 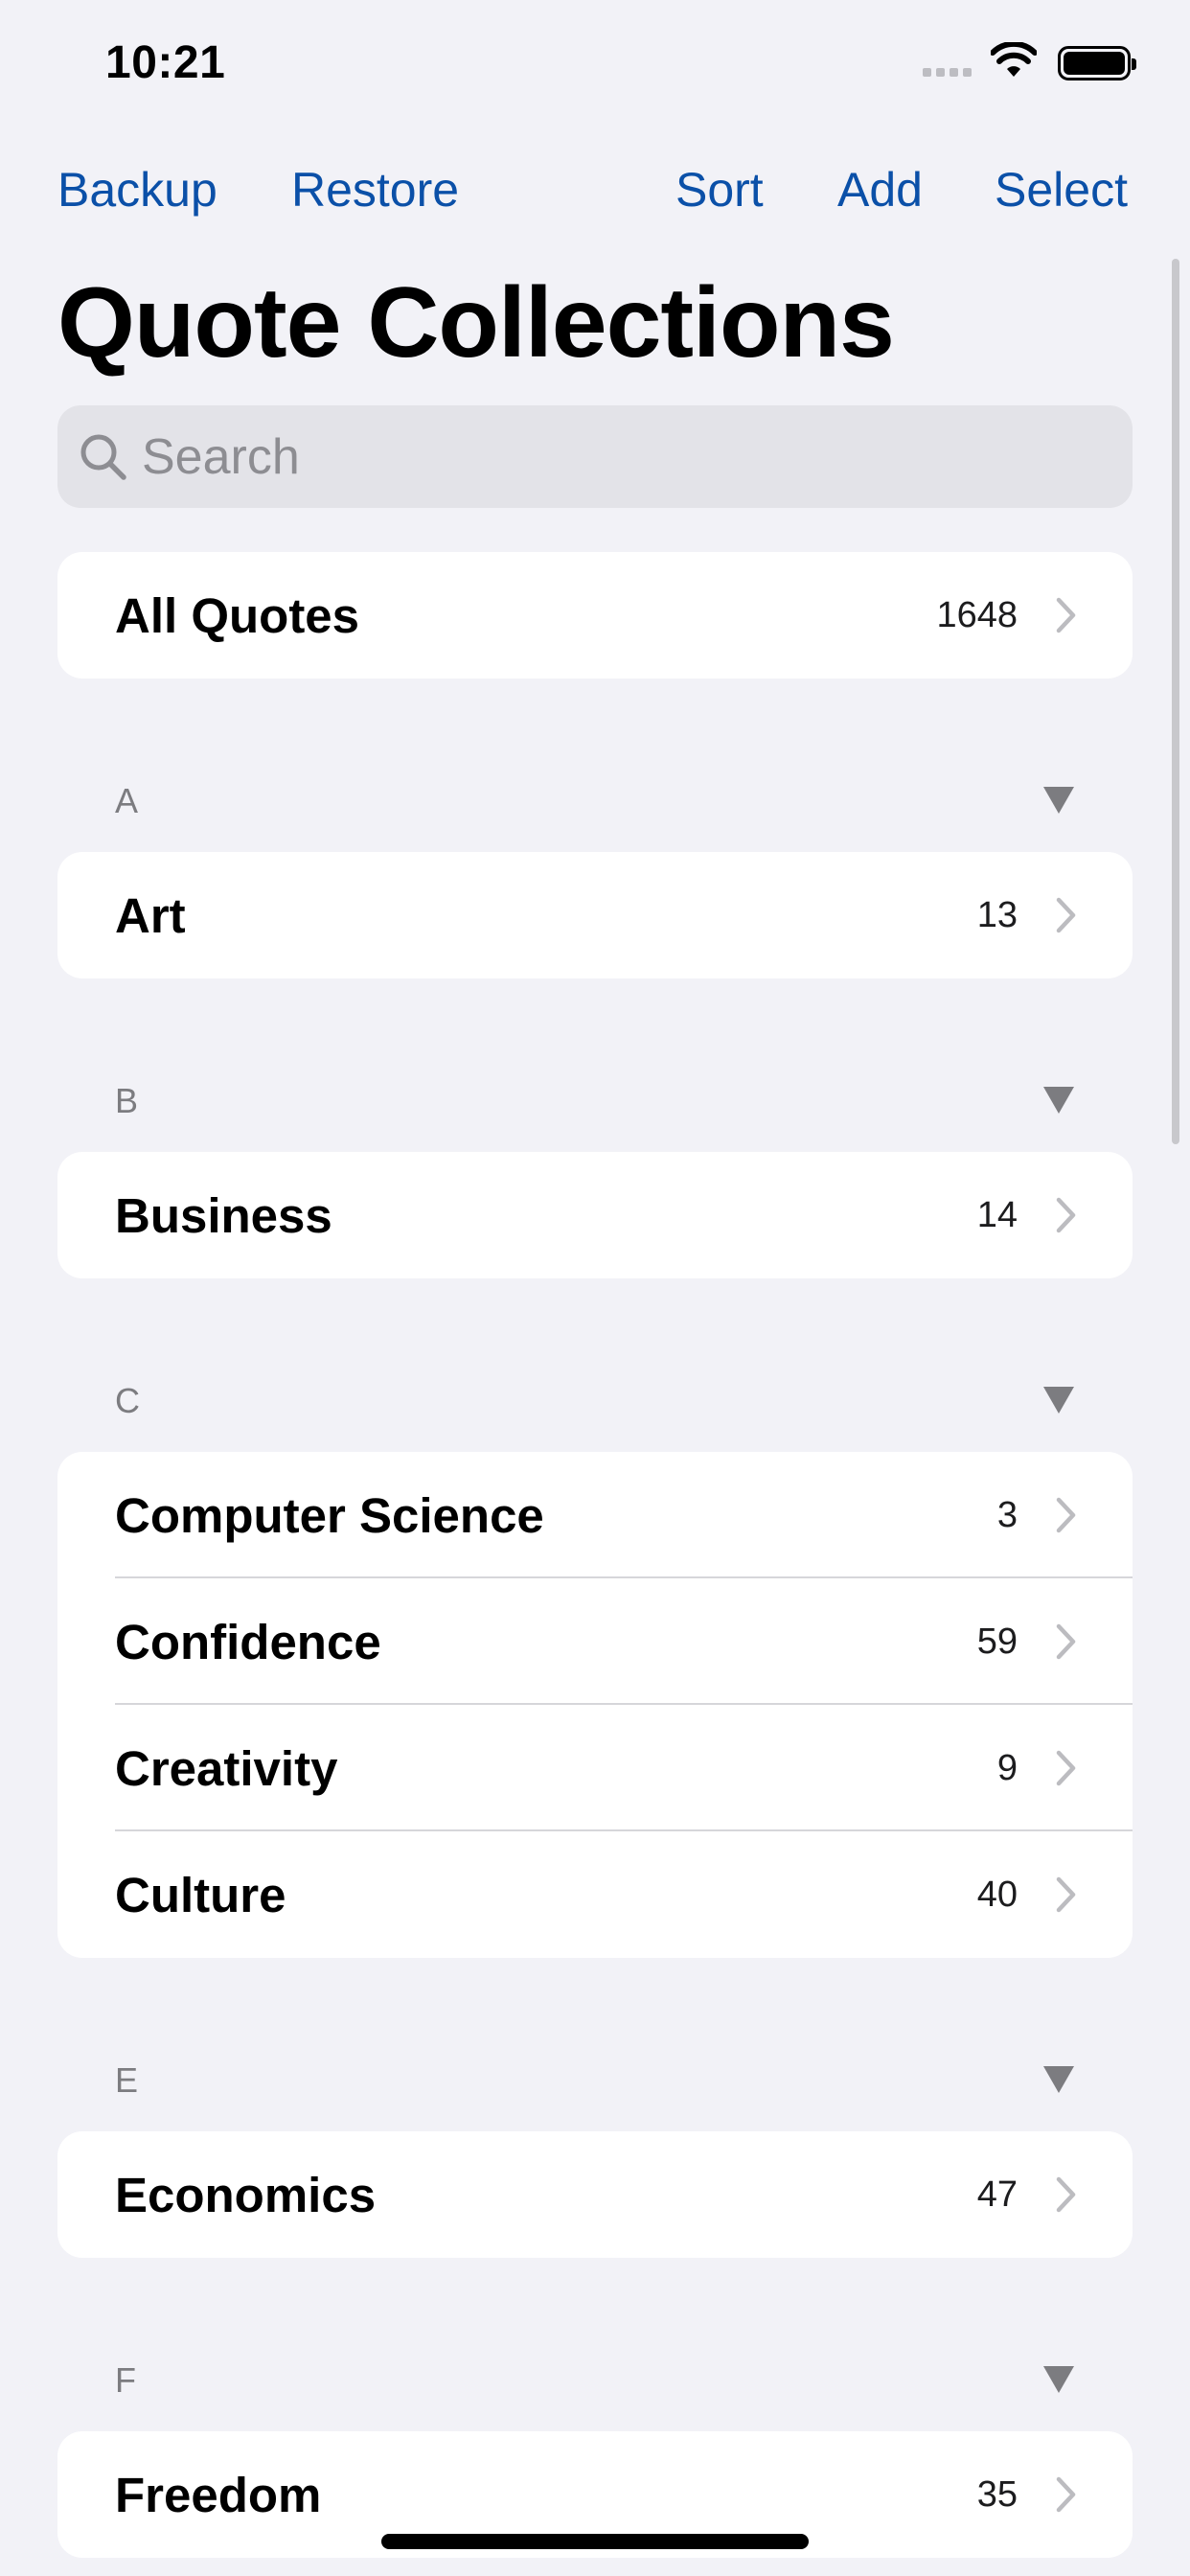 What do you see at coordinates (997, 914) in the screenshot?
I see `row-count: 13` at bounding box center [997, 914].